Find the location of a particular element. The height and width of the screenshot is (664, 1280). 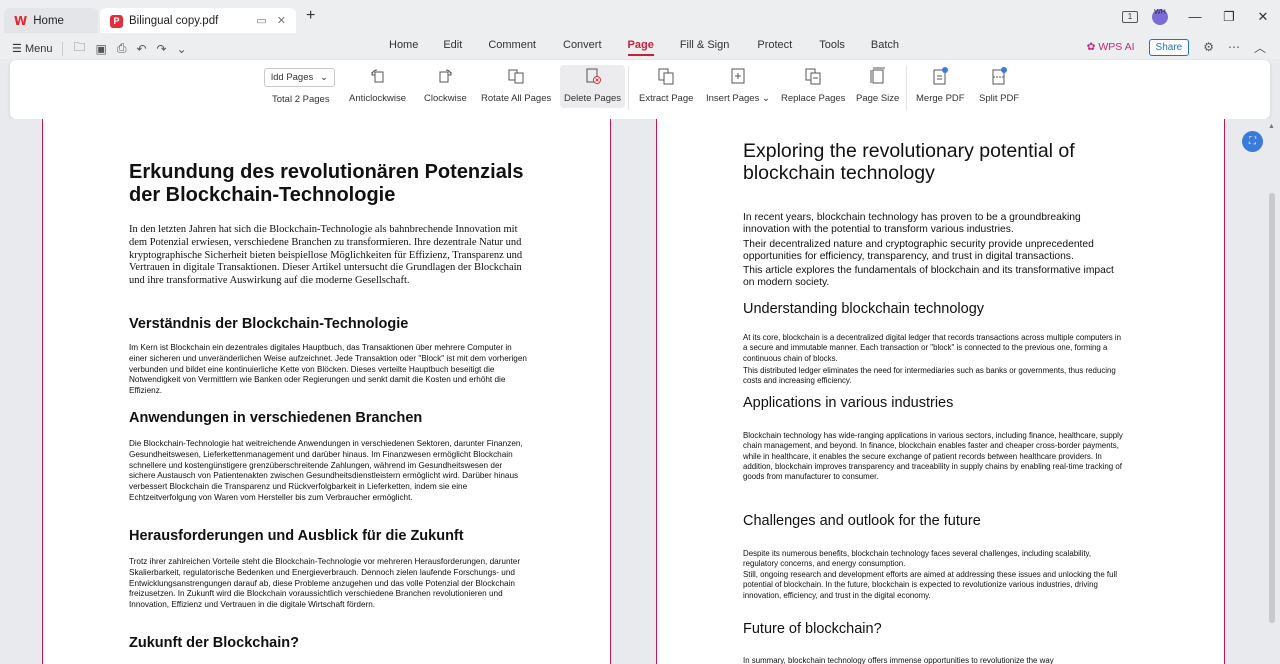

page-size-label: Page Size is located at coordinates (878, 98).